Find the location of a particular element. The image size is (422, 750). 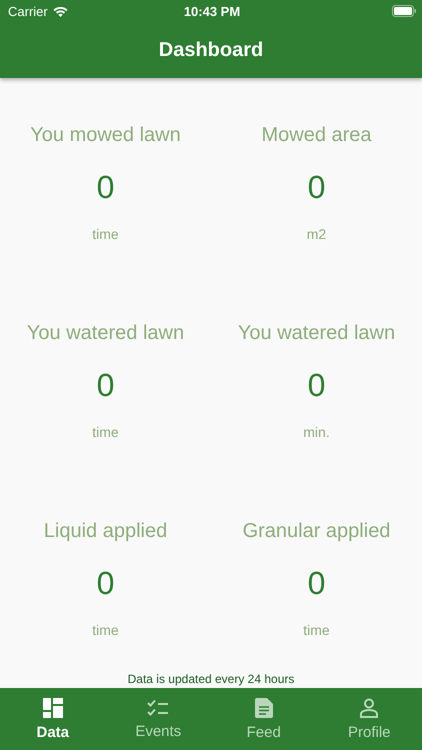

header-title: Dashboard is located at coordinates (211, 50).